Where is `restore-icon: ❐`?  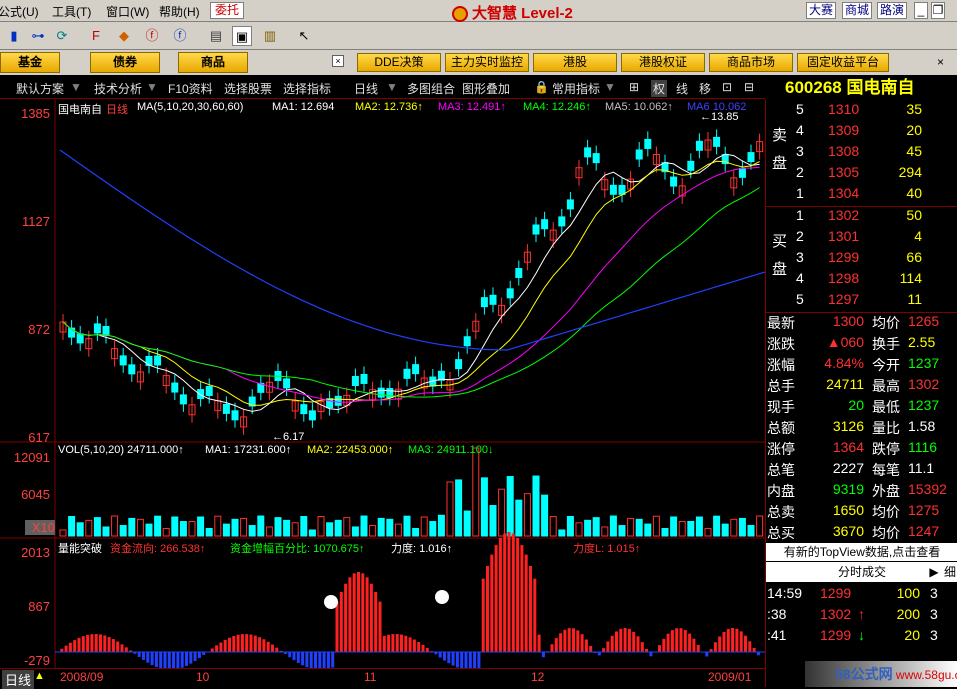 restore-icon: ❐ is located at coordinates (938, 10).